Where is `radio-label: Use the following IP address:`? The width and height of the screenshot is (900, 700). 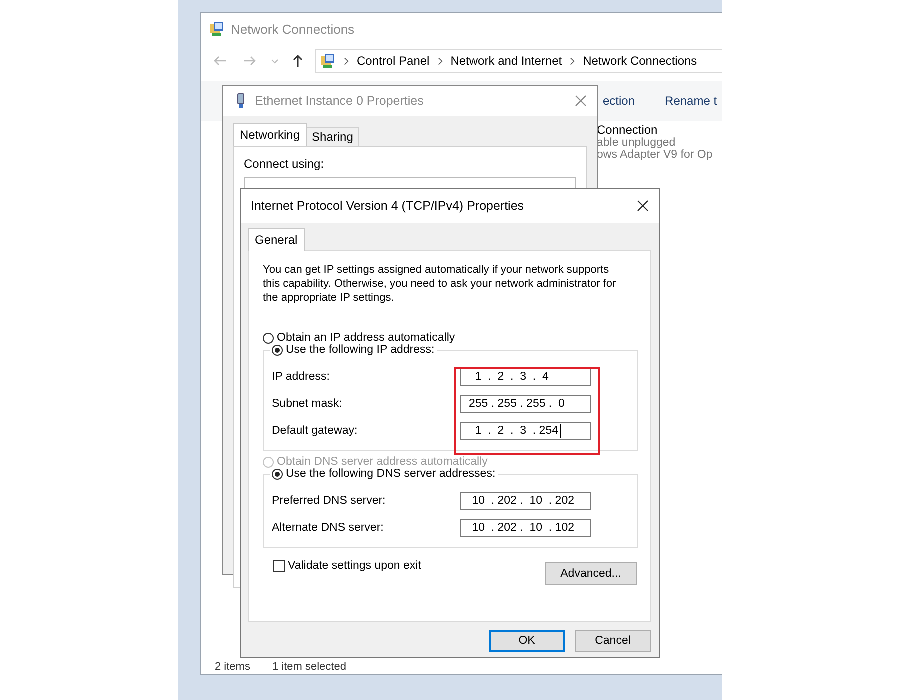
radio-label: Use the following IP address: is located at coordinates (360, 350).